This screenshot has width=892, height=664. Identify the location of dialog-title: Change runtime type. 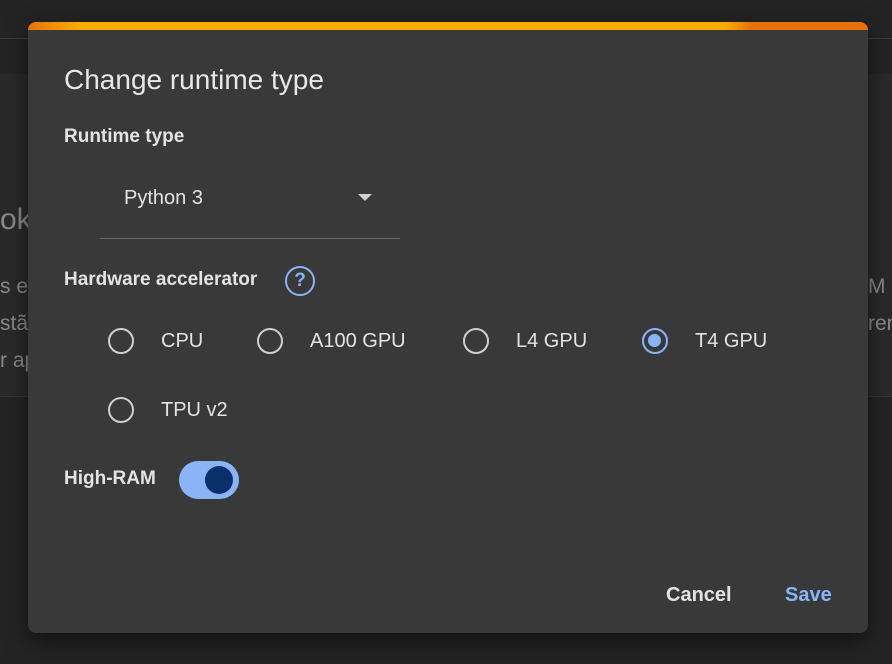
(194, 79).